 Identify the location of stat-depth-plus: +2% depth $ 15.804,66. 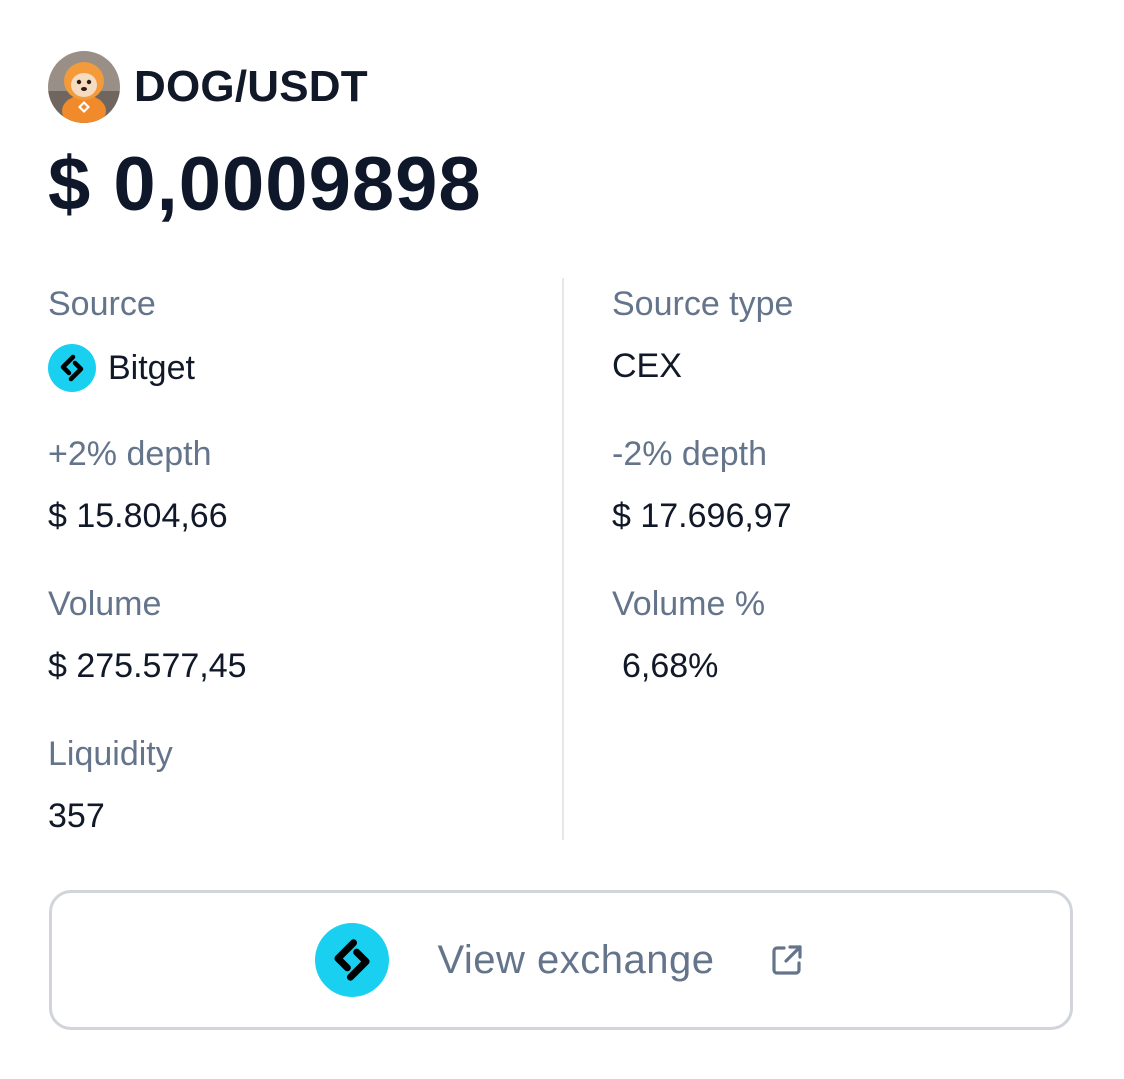
(138, 485).